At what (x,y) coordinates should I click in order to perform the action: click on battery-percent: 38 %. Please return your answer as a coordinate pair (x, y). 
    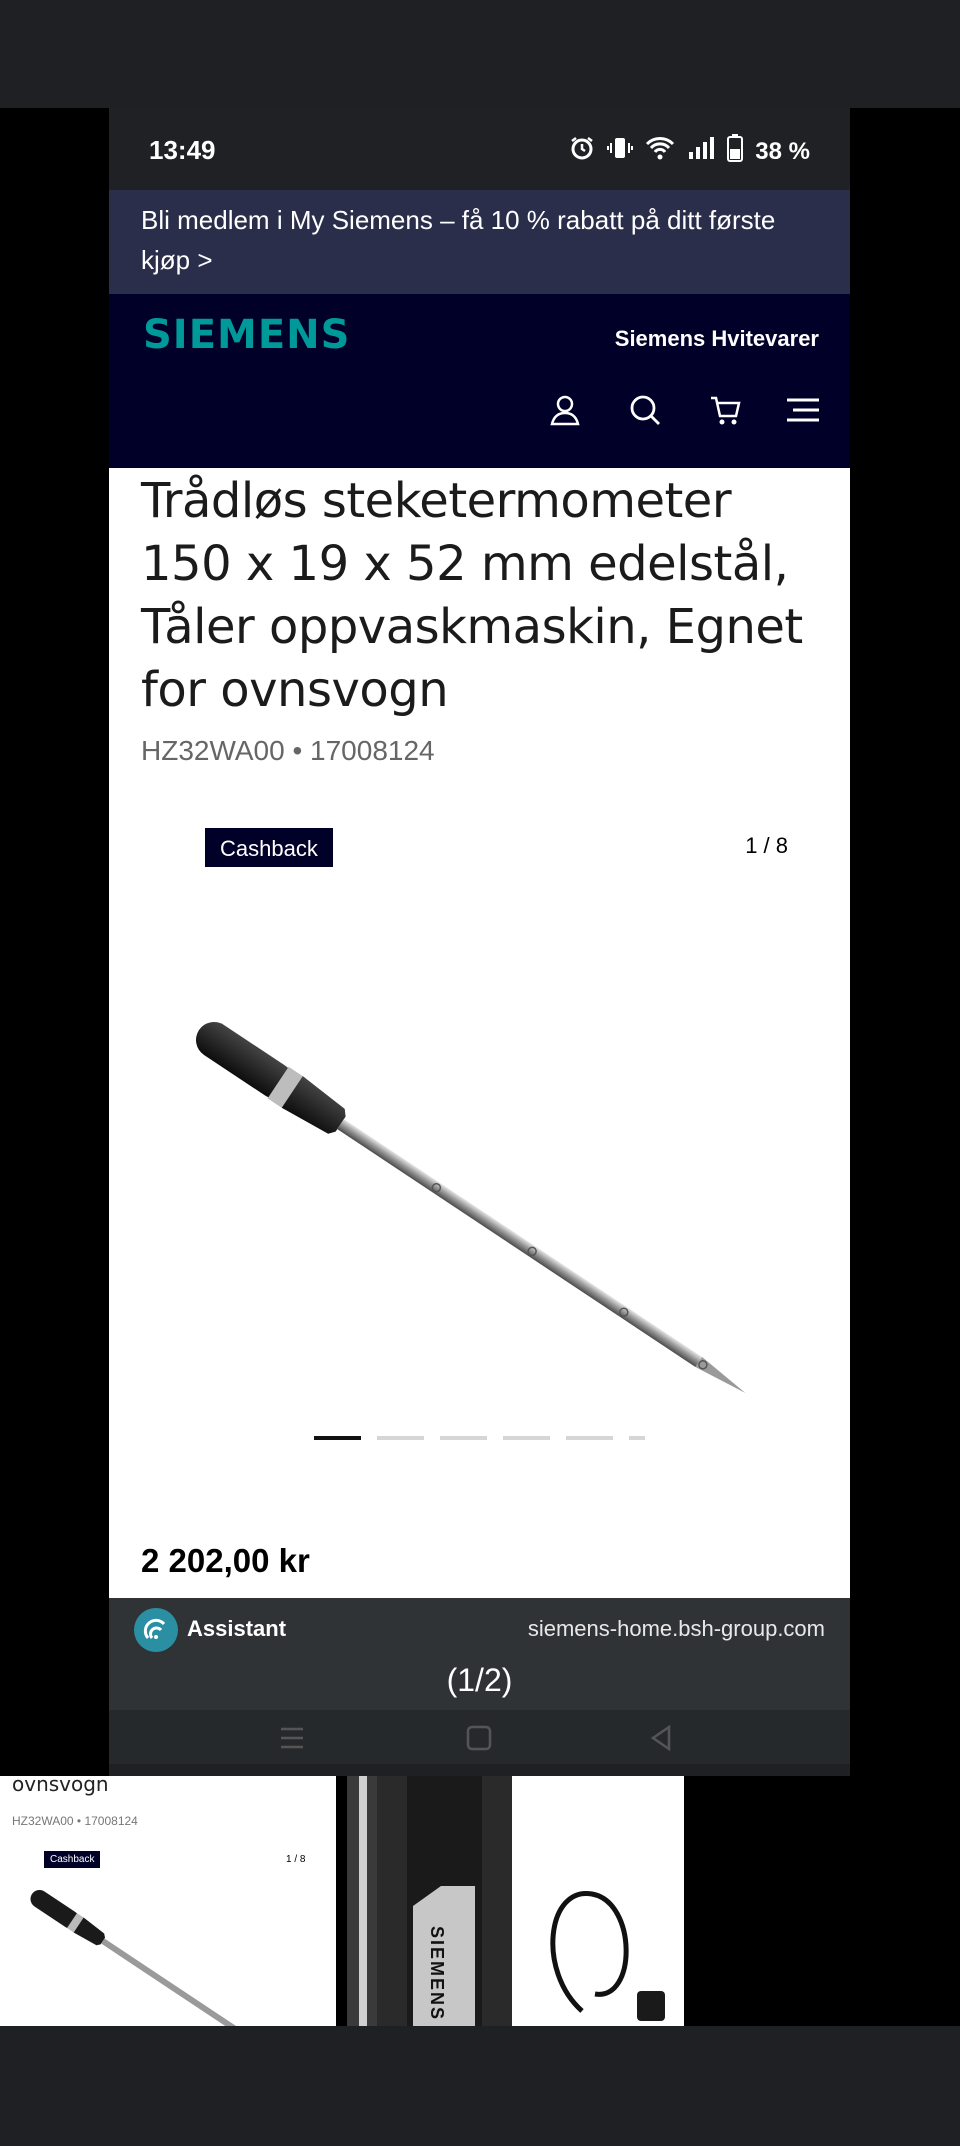
    Looking at the image, I should click on (782, 151).